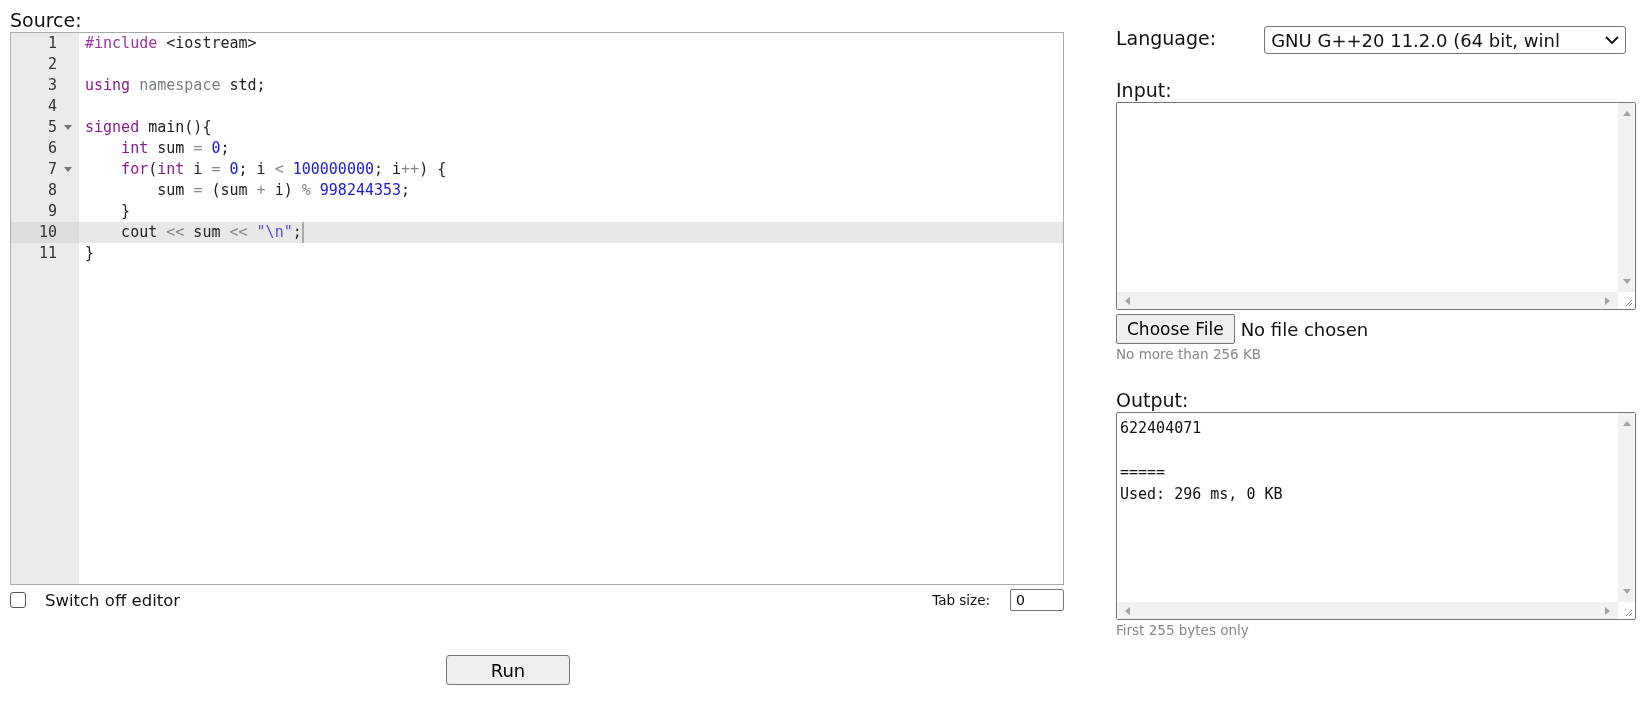 This screenshot has width=1652, height=704. What do you see at coordinates (1304, 329) in the screenshot?
I see `file-status: No file chosen` at bounding box center [1304, 329].